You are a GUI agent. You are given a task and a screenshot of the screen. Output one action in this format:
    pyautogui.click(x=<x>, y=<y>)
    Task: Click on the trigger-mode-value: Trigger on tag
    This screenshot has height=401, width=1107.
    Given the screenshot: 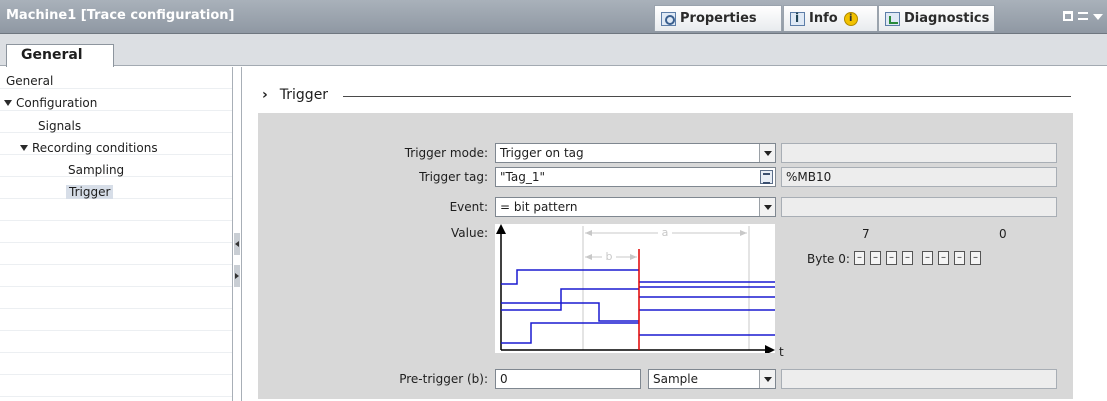 What is the action you would take?
    pyautogui.click(x=542, y=153)
    